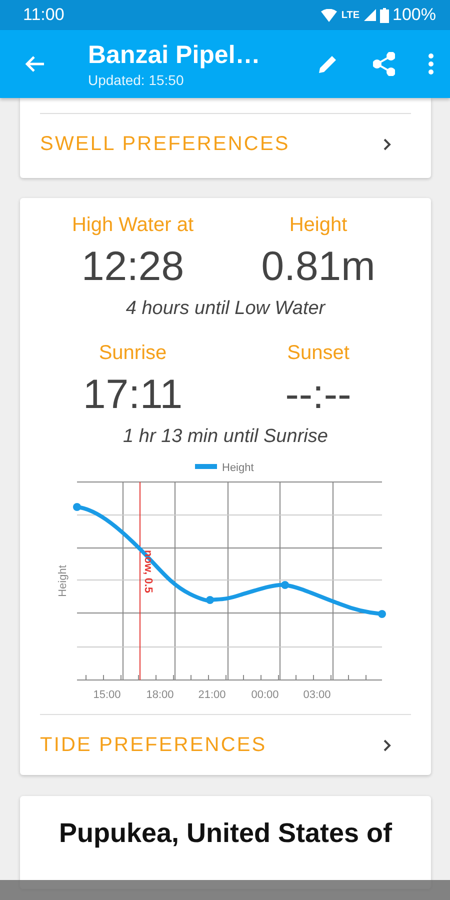 This screenshot has height=900, width=450. What do you see at coordinates (107, 695) in the screenshot?
I see `x-axis-label: 15:00` at bounding box center [107, 695].